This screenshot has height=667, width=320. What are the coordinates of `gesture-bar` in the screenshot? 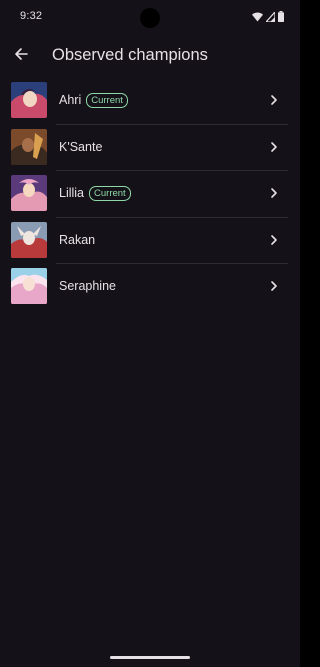 It's located at (150, 657).